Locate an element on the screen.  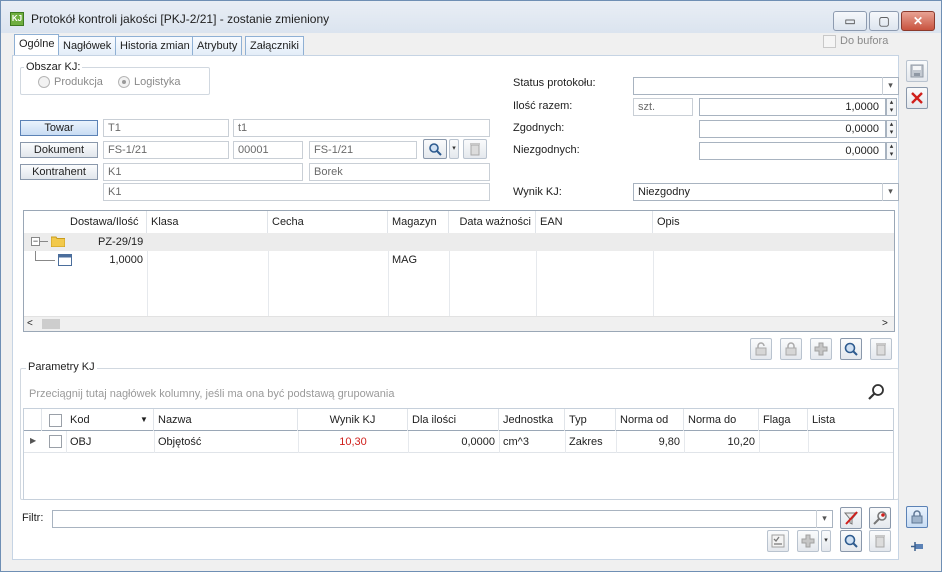
add-chevron-down-icon: ▾ is located at coordinates (826, 541).